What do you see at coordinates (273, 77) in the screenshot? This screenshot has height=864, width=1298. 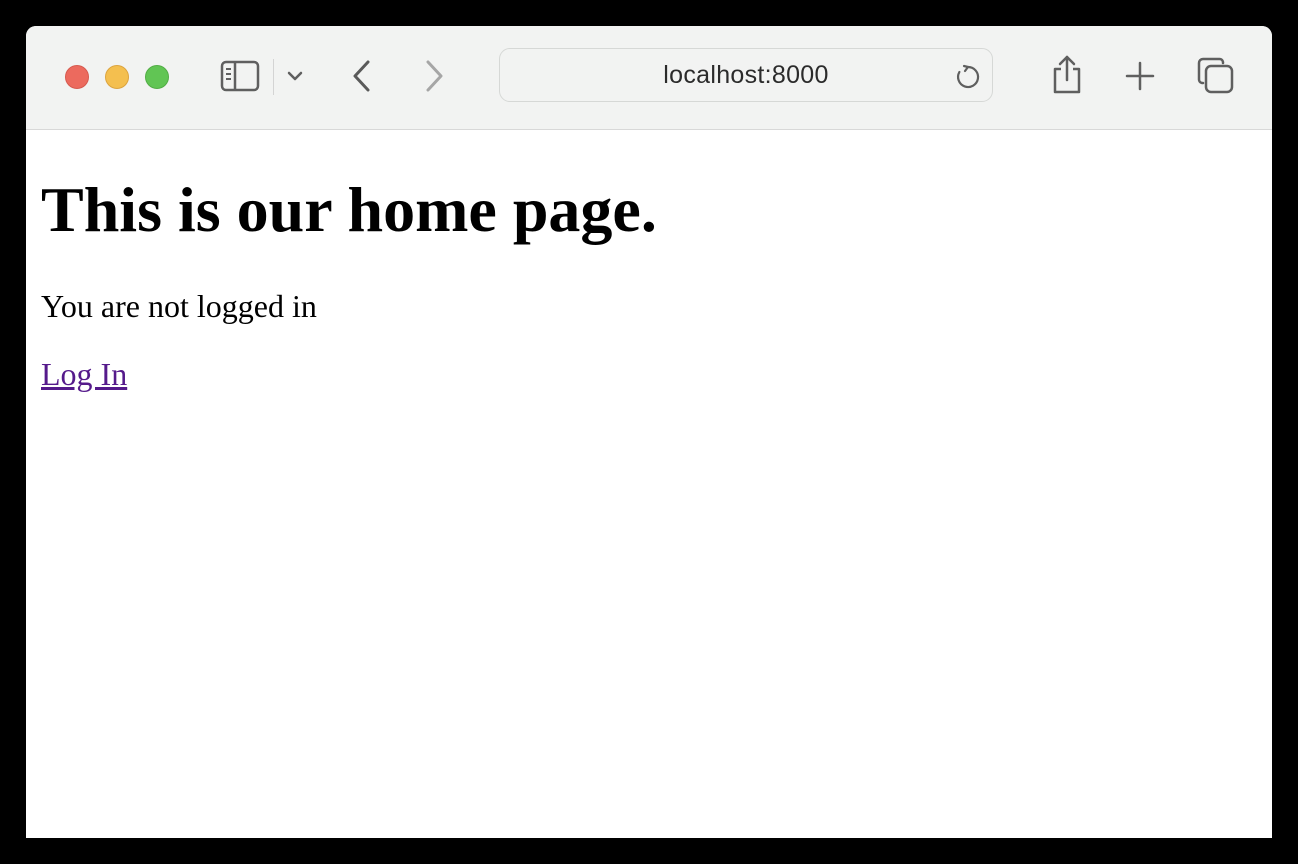 I see `toolbar-divider` at bounding box center [273, 77].